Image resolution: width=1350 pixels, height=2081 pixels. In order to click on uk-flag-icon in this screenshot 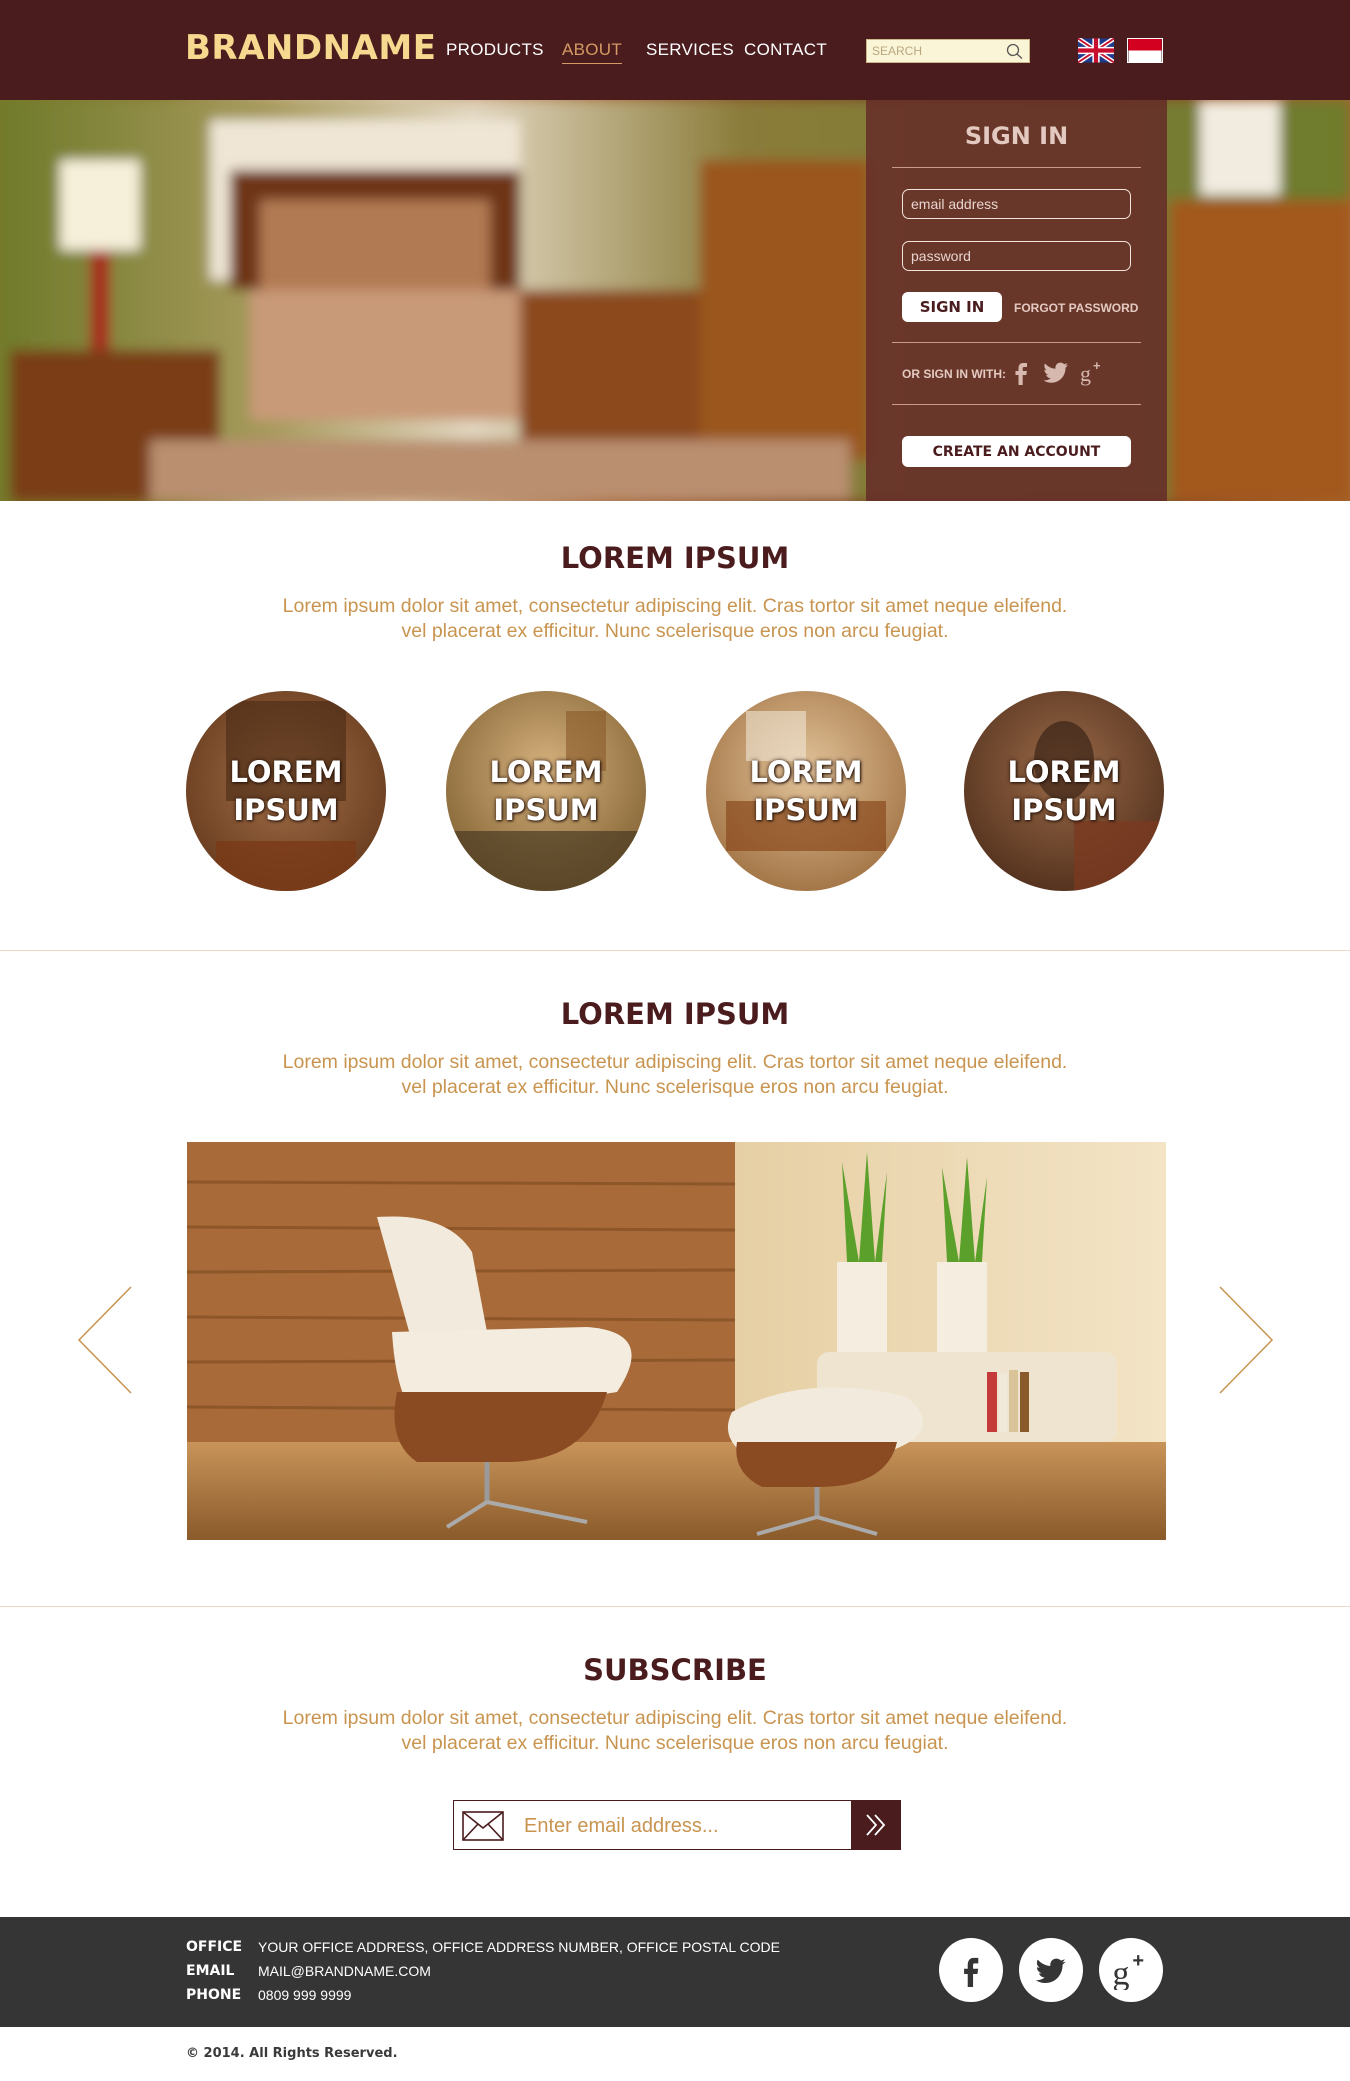, I will do `click(1096, 50)`.